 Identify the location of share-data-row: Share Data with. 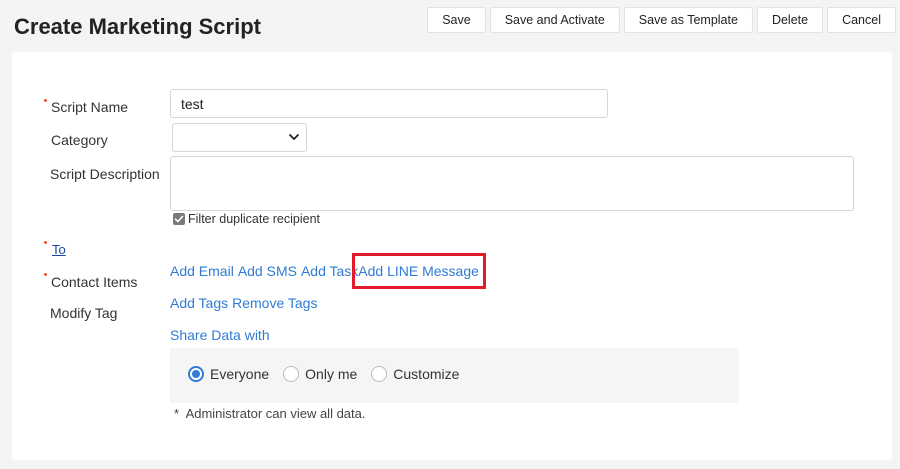
(220, 335).